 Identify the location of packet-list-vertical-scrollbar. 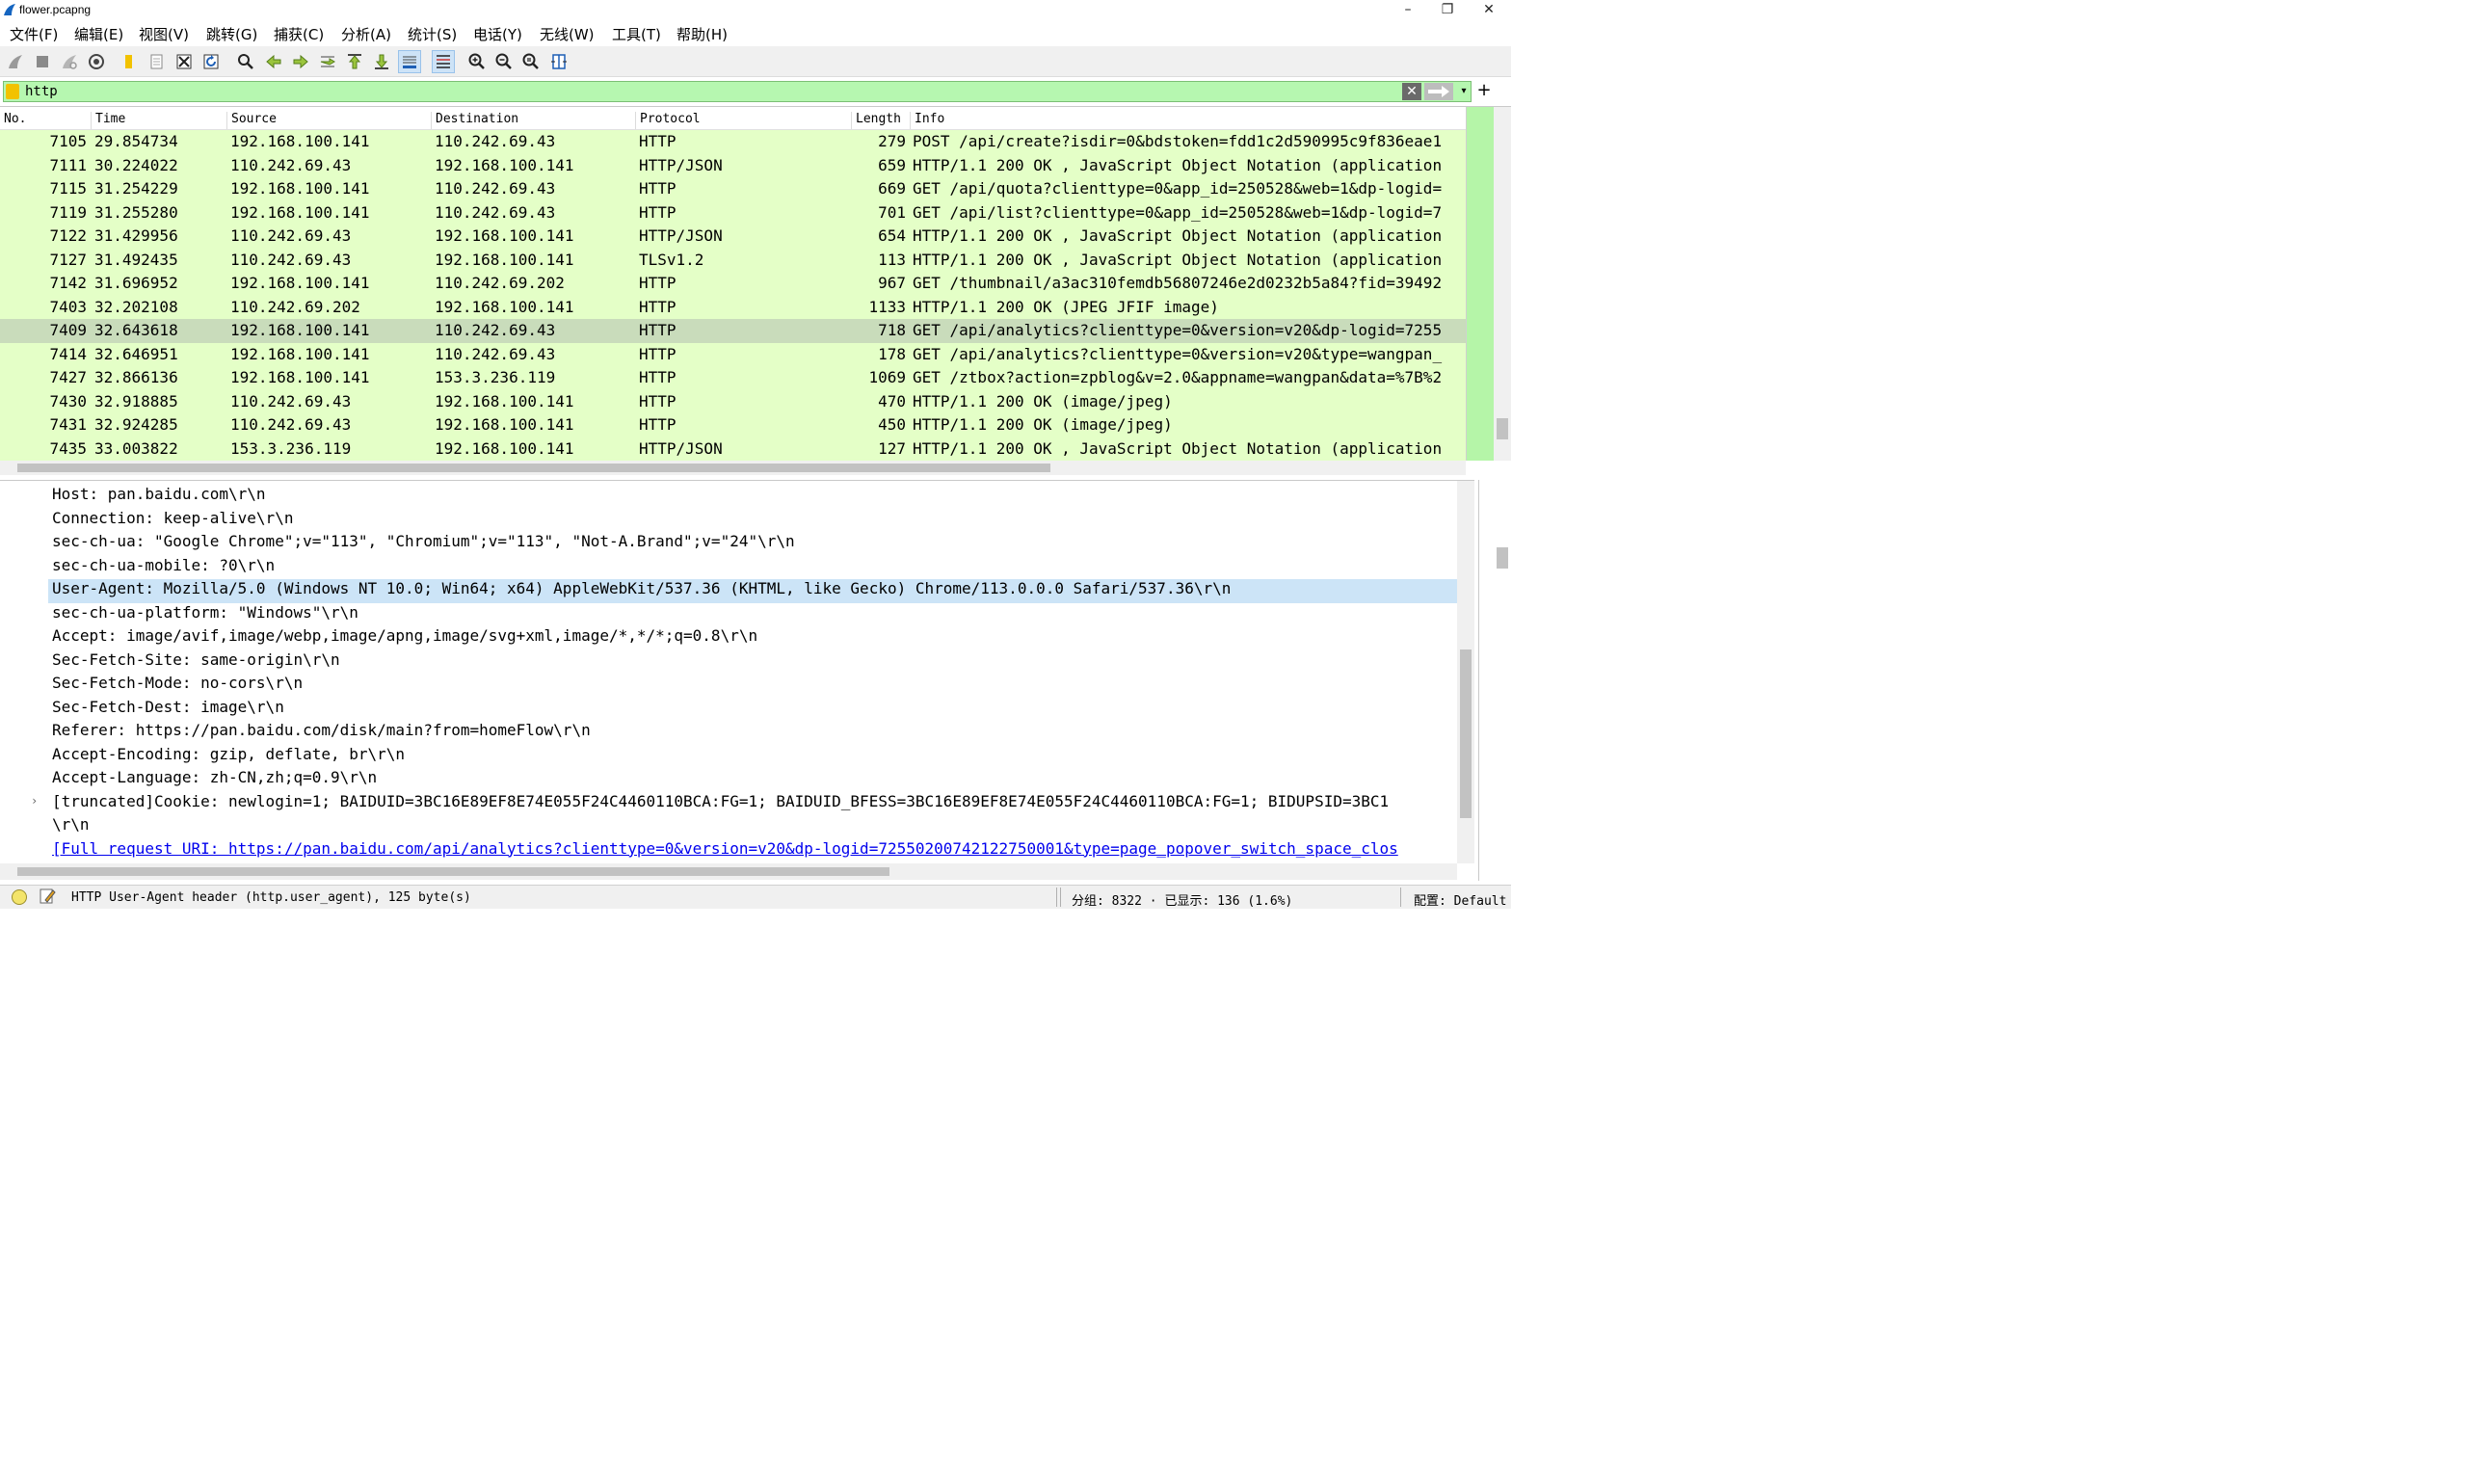
(1502, 284).